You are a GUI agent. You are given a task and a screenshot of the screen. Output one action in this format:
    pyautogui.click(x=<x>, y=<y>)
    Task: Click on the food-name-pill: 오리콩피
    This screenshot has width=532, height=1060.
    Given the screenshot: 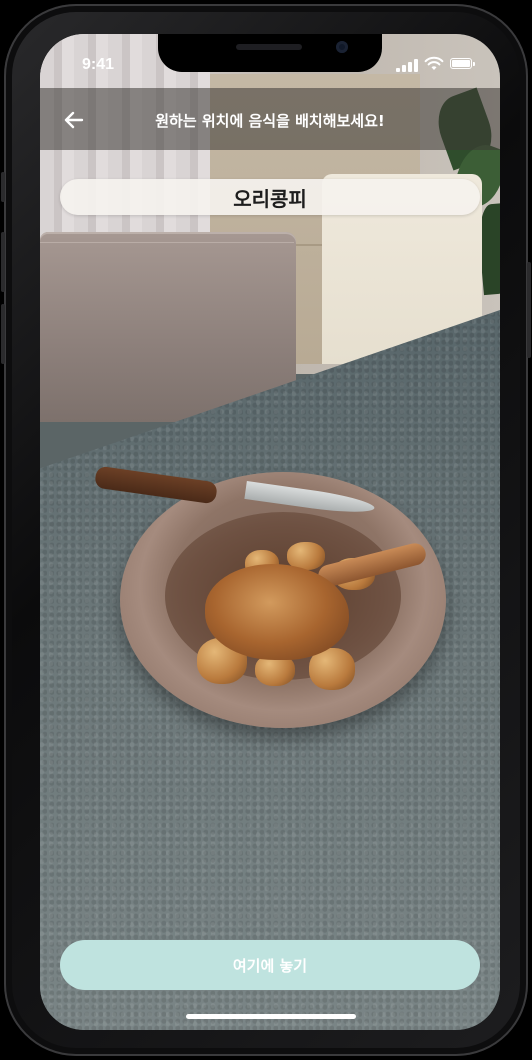 What is the action you would take?
    pyautogui.click(x=270, y=197)
    